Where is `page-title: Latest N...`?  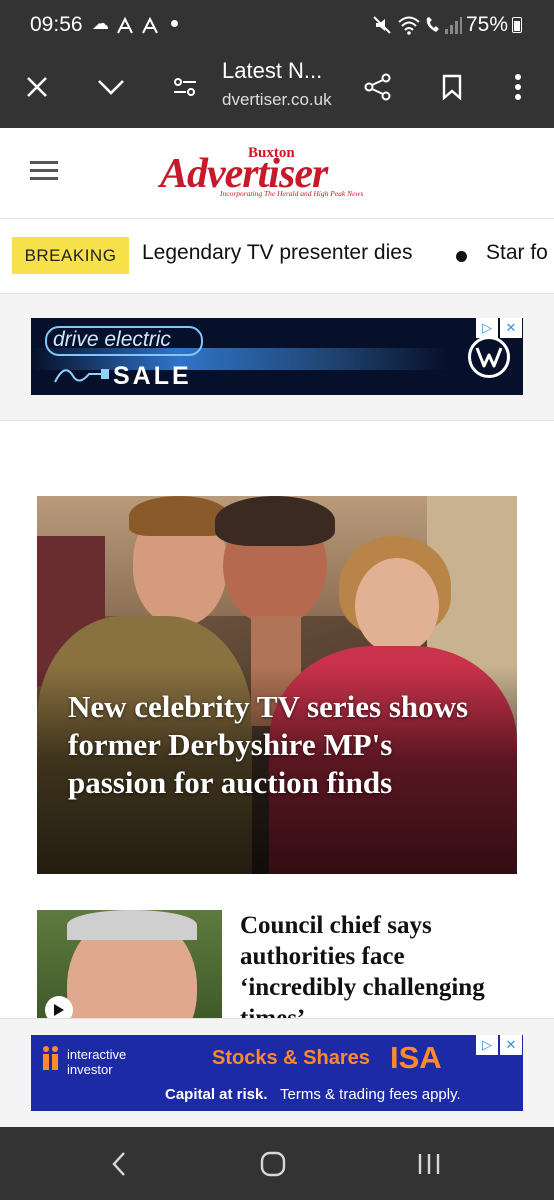 page-title: Latest N... is located at coordinates (272, 71).